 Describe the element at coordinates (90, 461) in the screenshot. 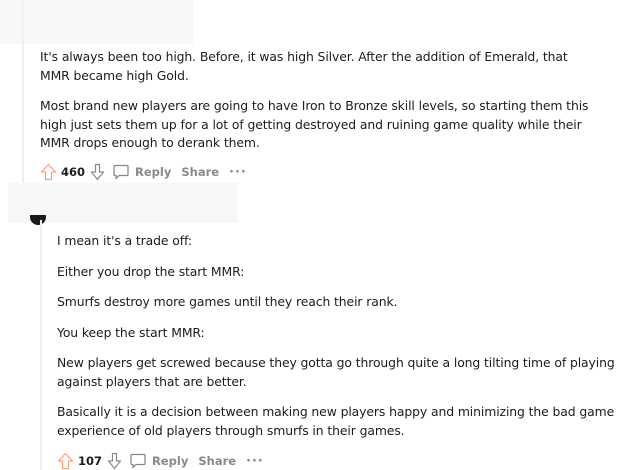

I see `vote-count: 107` at that location.